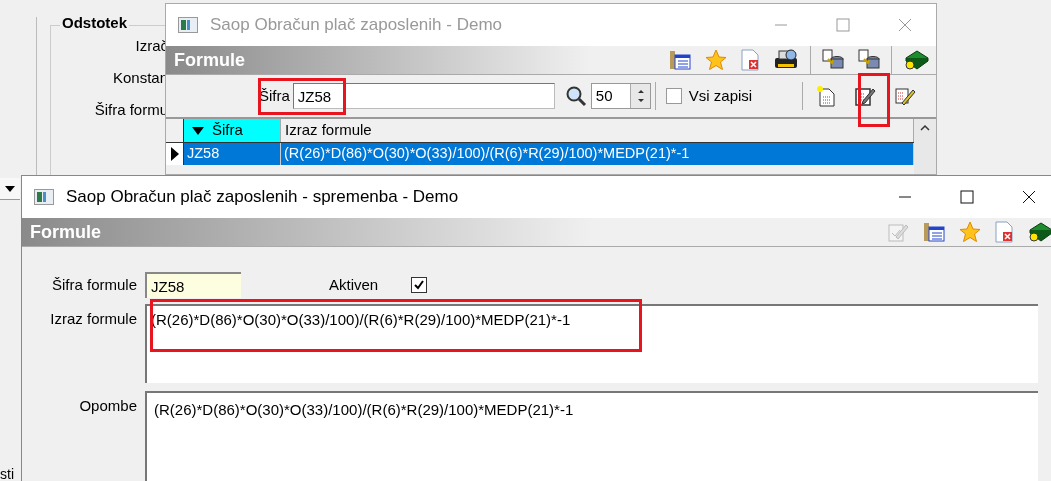 This screenshot has width=1051, height=481. Describe the element at coordinates (356, 25) in the screenshot. I see `window-title: Saop Obračun plač zaposlenih - Demo` at that location.